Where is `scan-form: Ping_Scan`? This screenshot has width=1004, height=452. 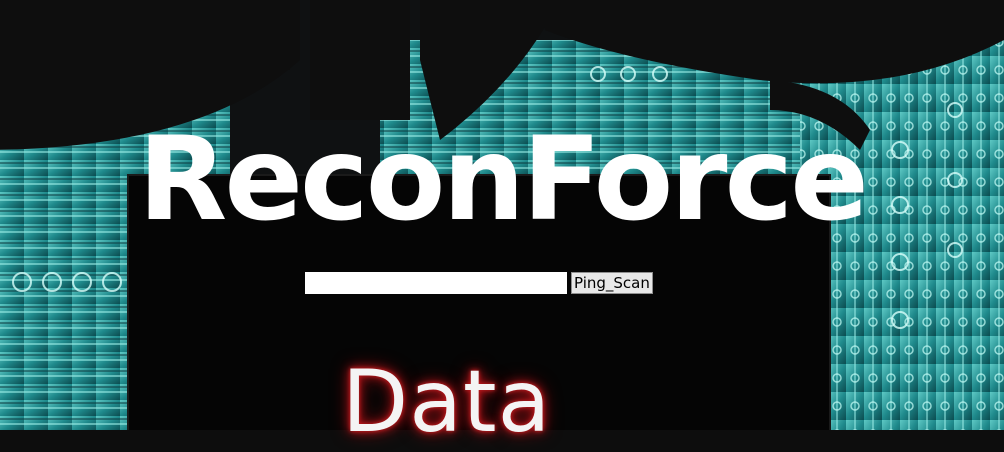 scan-form: Ping_Scan is located at coordinates (479, 283).